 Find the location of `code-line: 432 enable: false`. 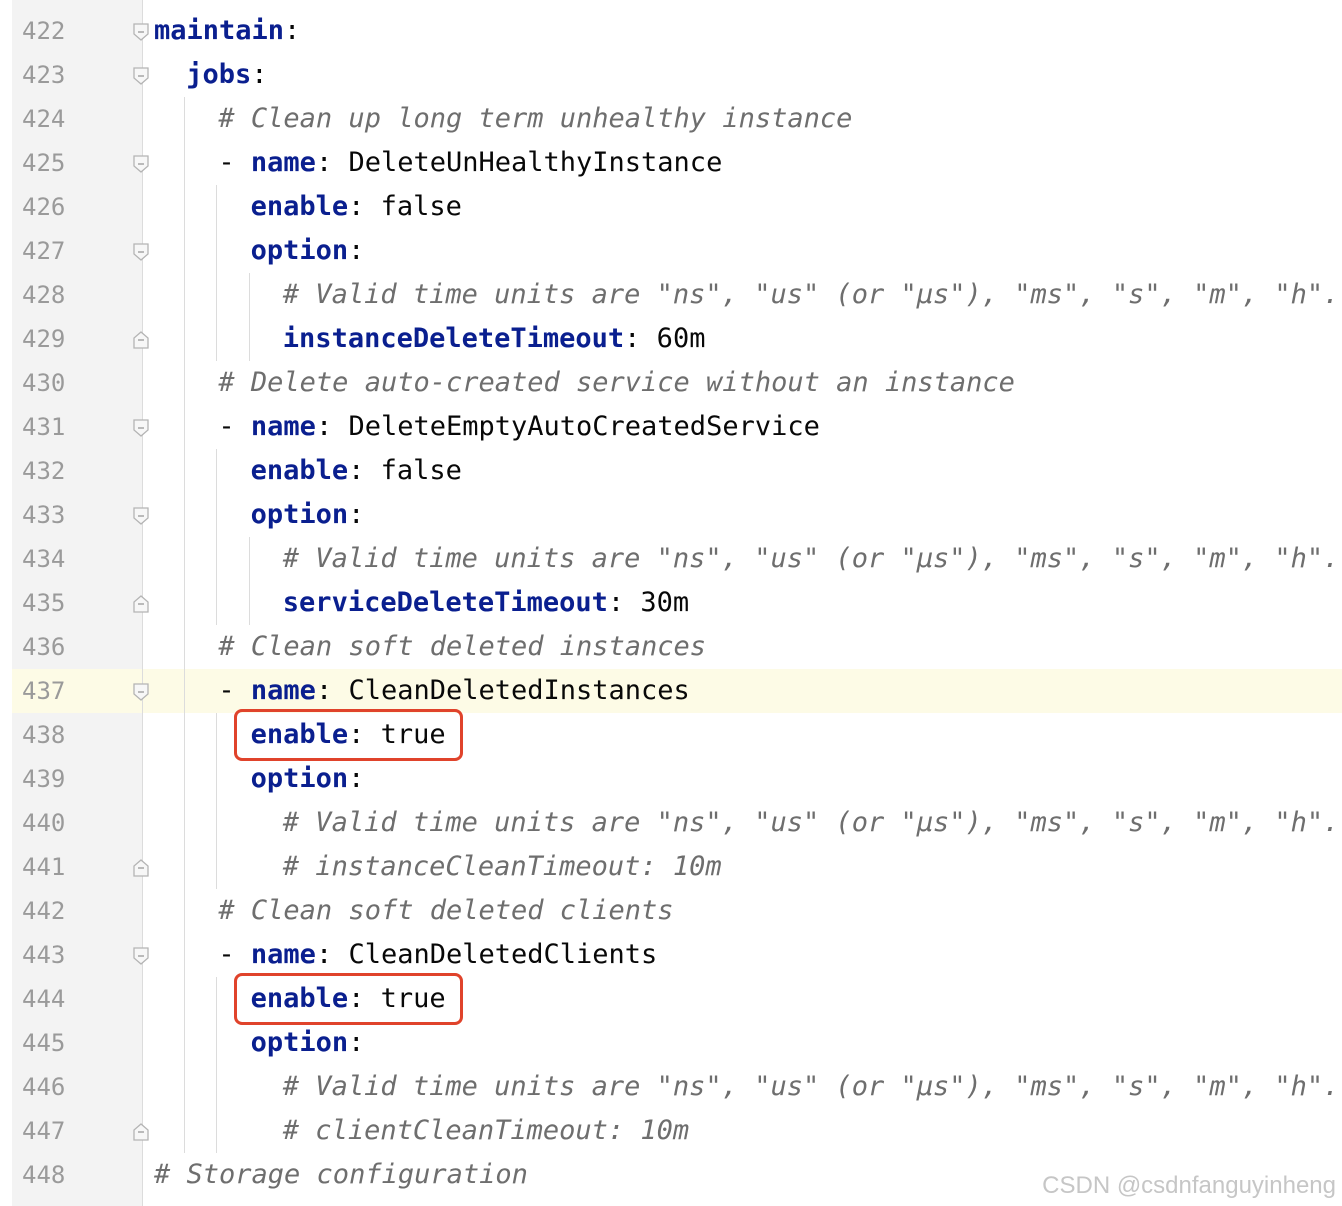

code-line: 432 enable: false is located at coordinates (671, 471).